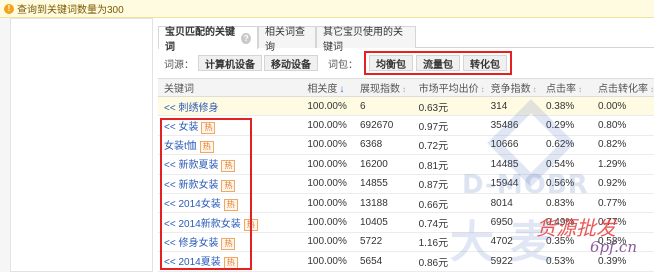 The width and height of the screenshot is (654, 272). I want to click on impressions-cell: 5654, so click(383, 261).